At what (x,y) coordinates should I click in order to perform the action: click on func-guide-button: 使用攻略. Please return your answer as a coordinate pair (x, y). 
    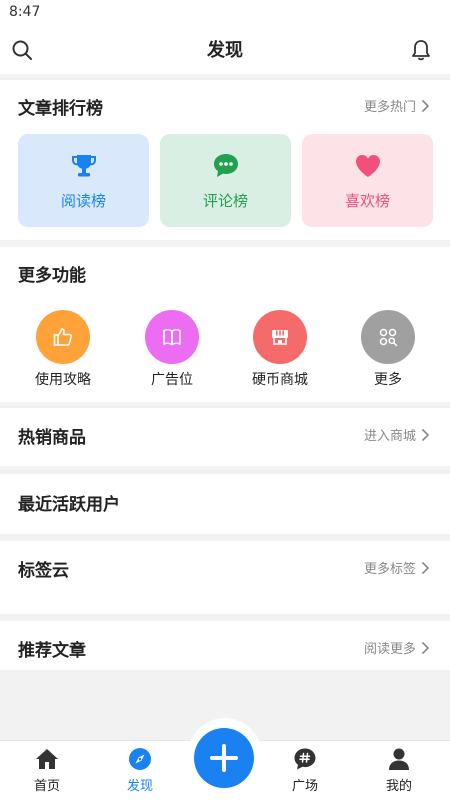
    Looking at the image, I should click on (63, 350).